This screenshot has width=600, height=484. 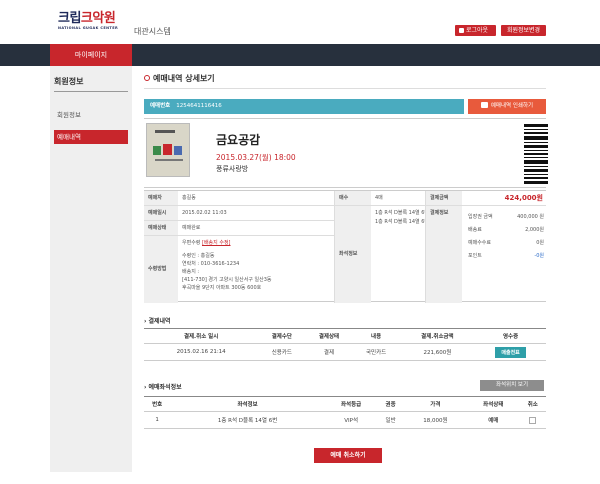 I want to click on address-line-1: [411-730] 경기 고양시 일산서구 일산3동, so click(x=227, y=280).